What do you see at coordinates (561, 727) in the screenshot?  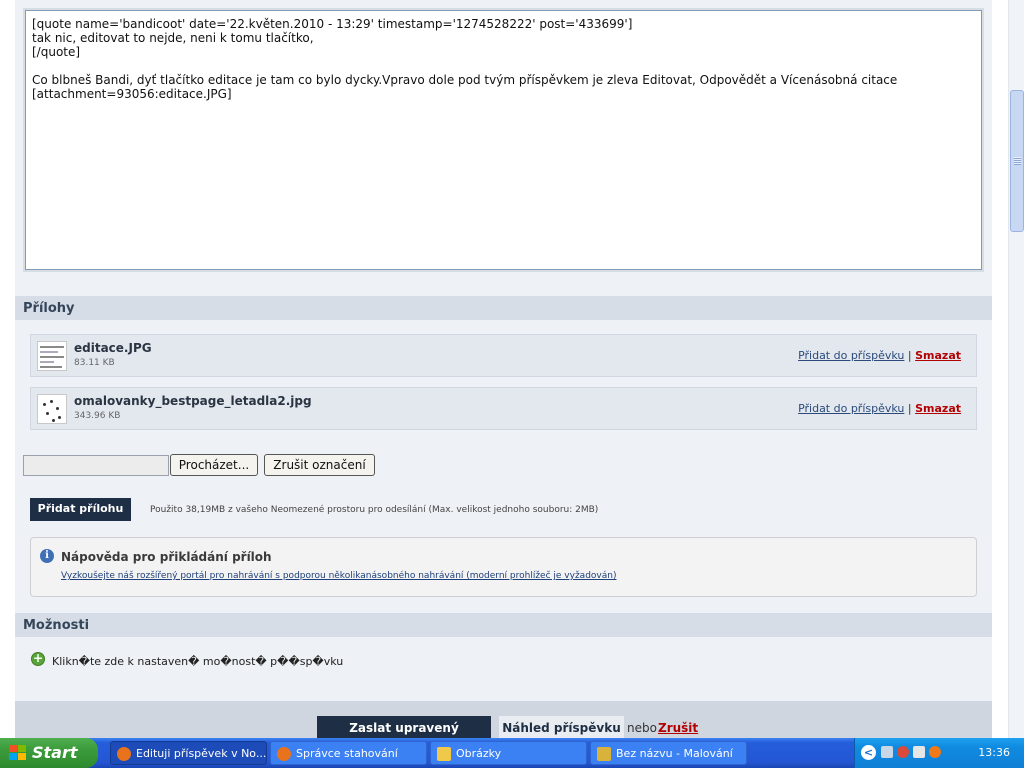 I see `preview-post-button: Náhled příspěvku` at bounding box center [561, 727].